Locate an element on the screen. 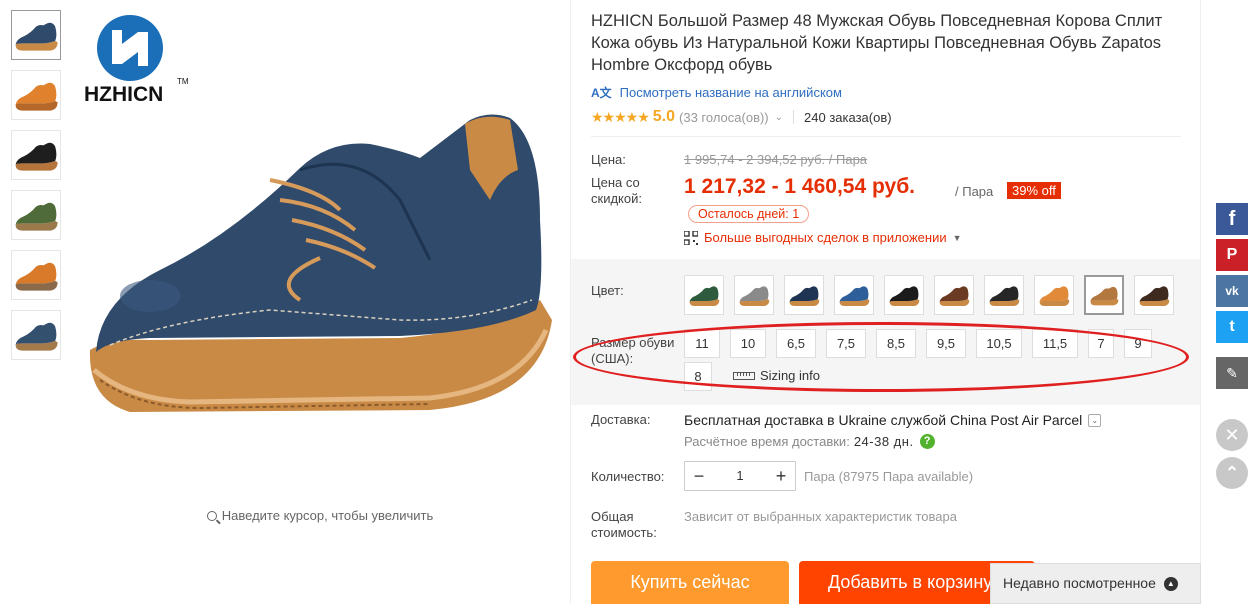  star-rating-icon: ★★★★★ is located at coordinates (620, 116).